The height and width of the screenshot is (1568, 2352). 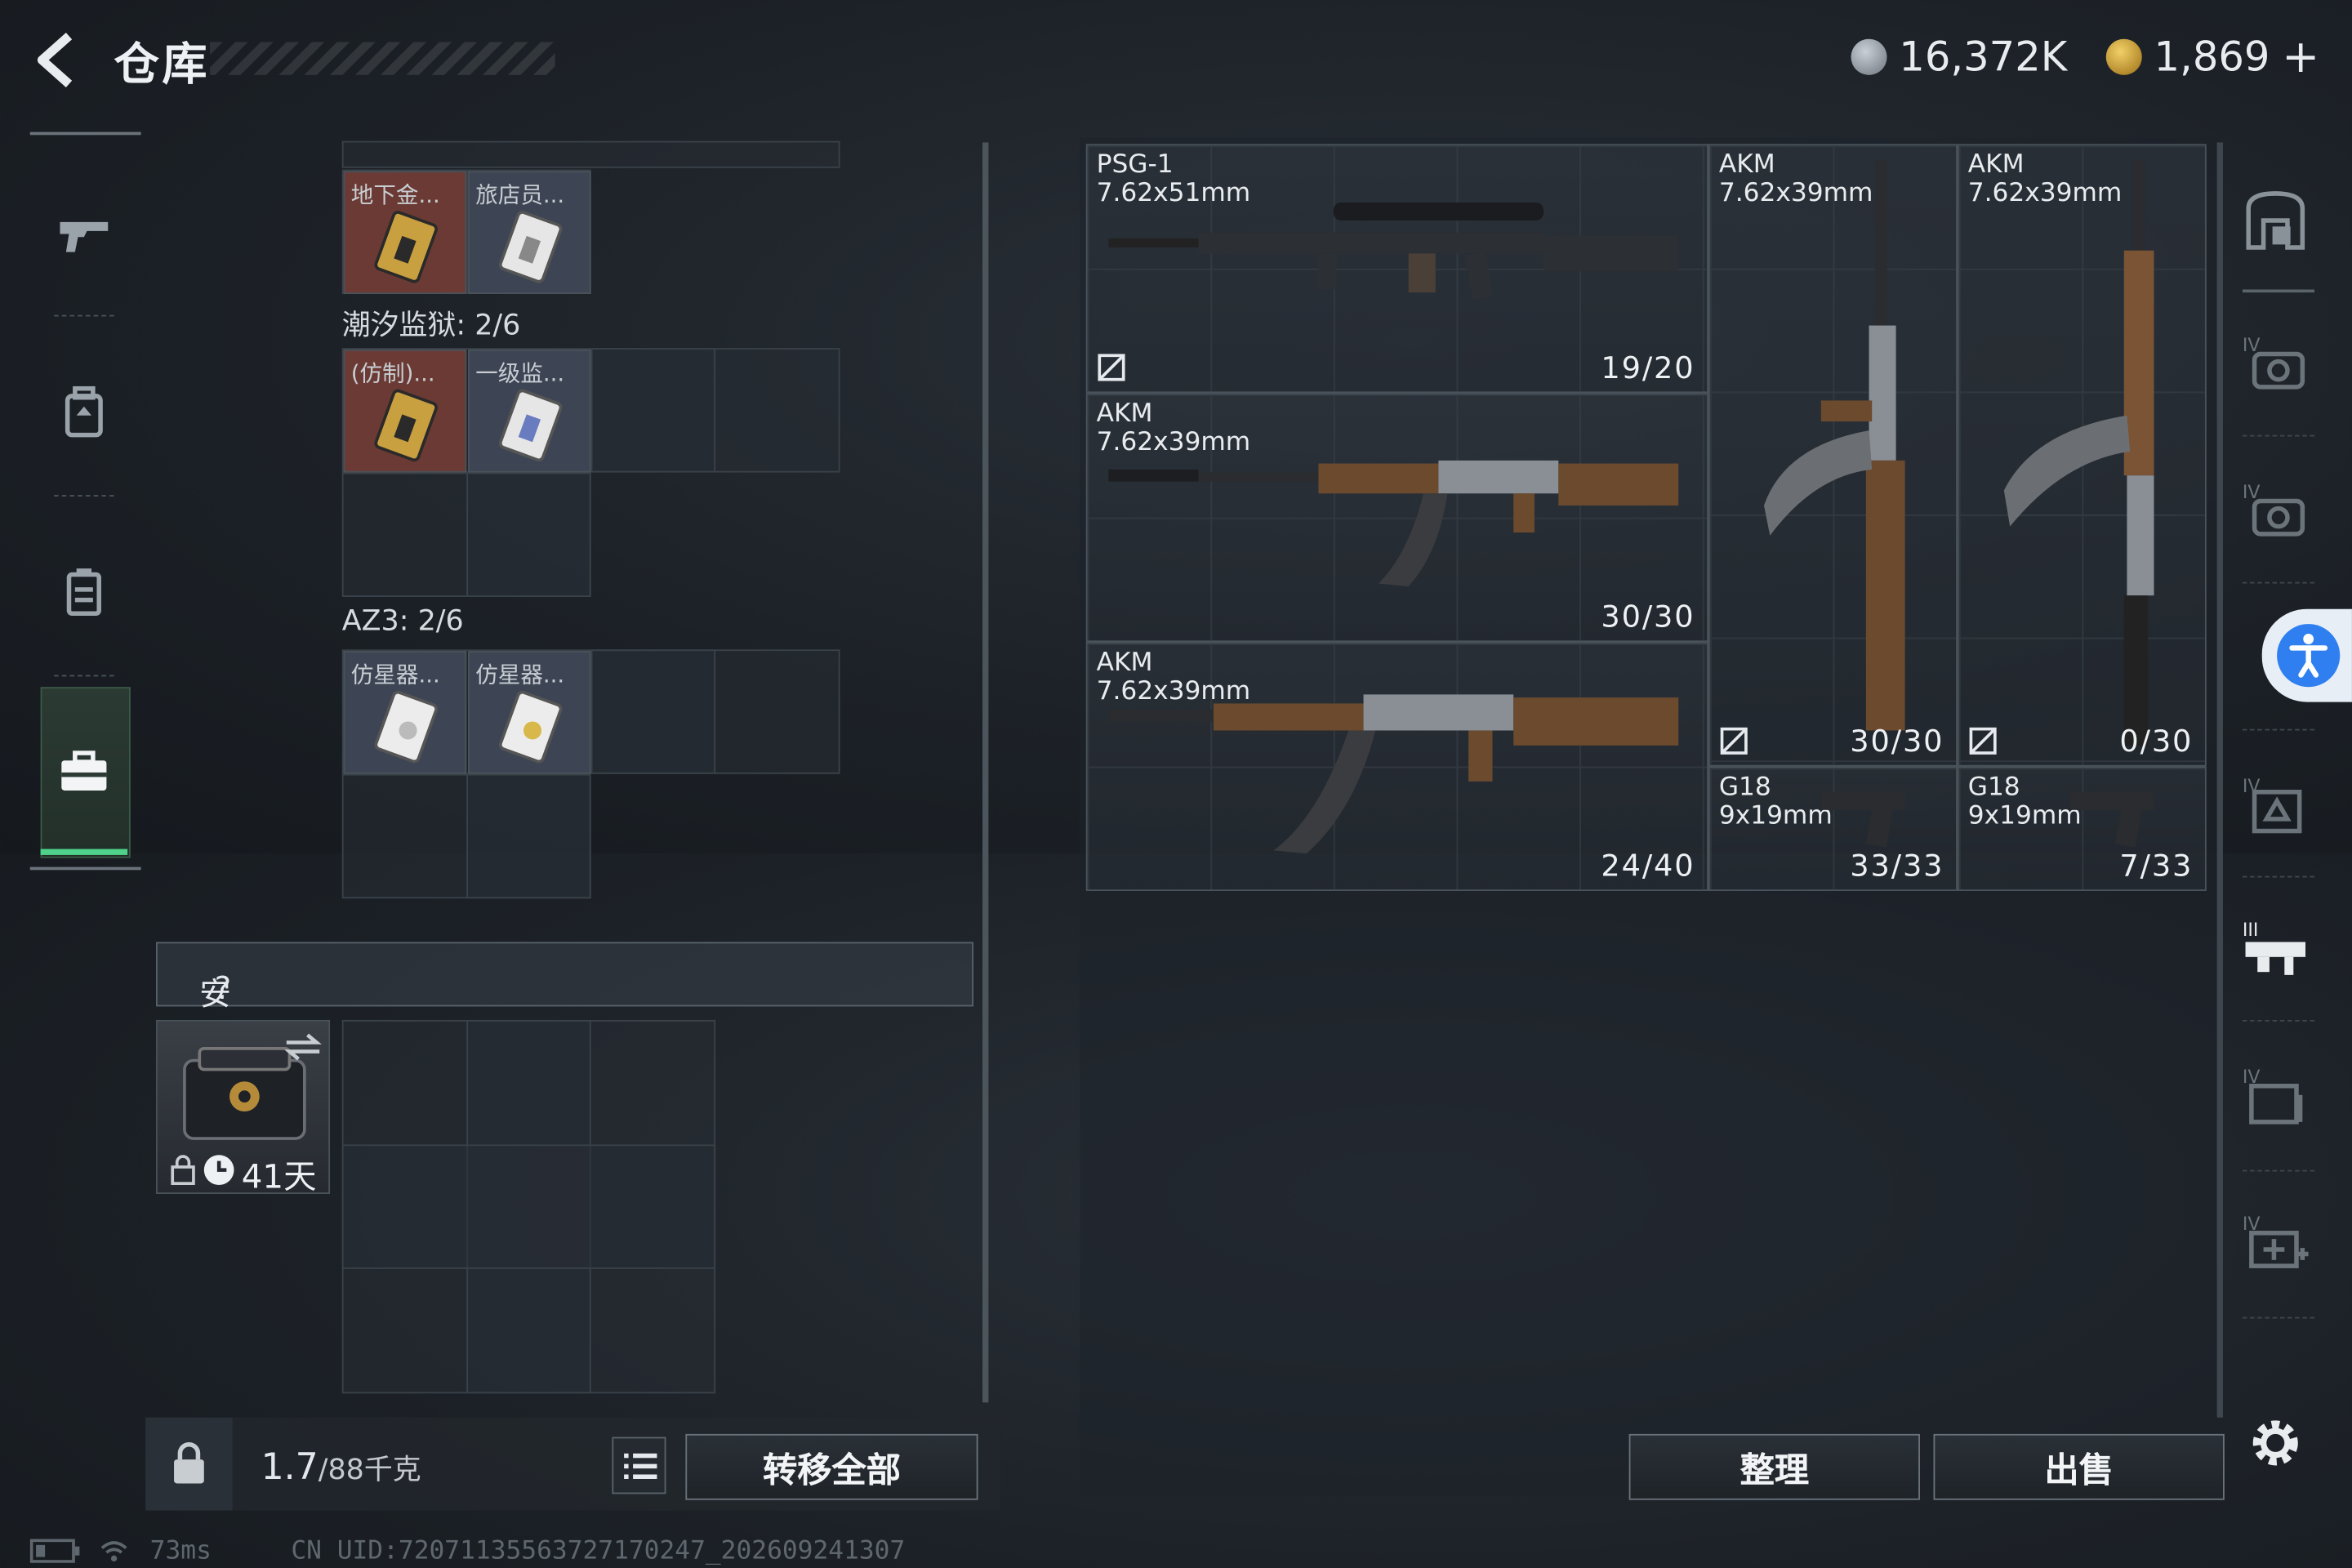 I want to click on list-icon, so click(x=640, y=1466).